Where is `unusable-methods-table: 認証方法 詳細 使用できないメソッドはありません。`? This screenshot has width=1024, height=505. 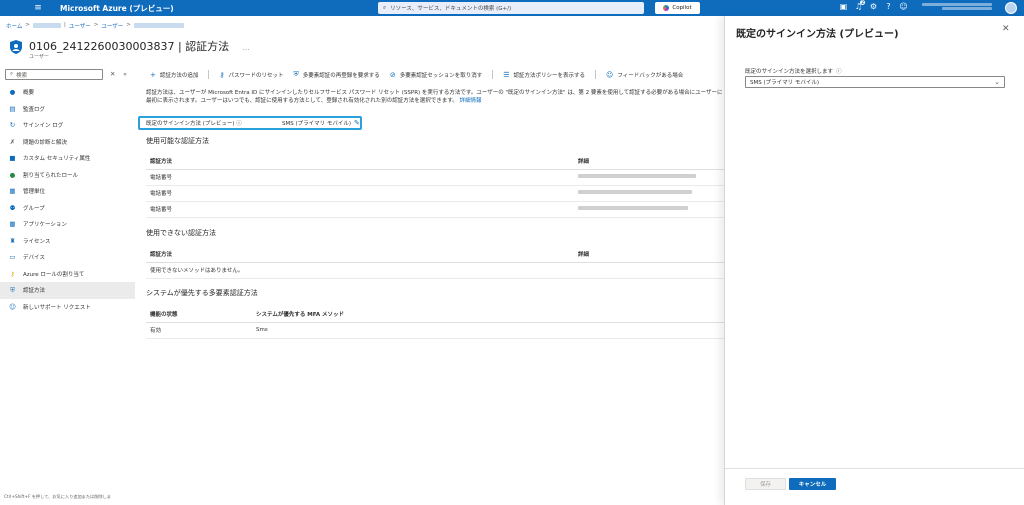
unusable-methods-table: 認証方法 詳細 使用できないメソッドはありません。 is located at coordinates (435, 262).